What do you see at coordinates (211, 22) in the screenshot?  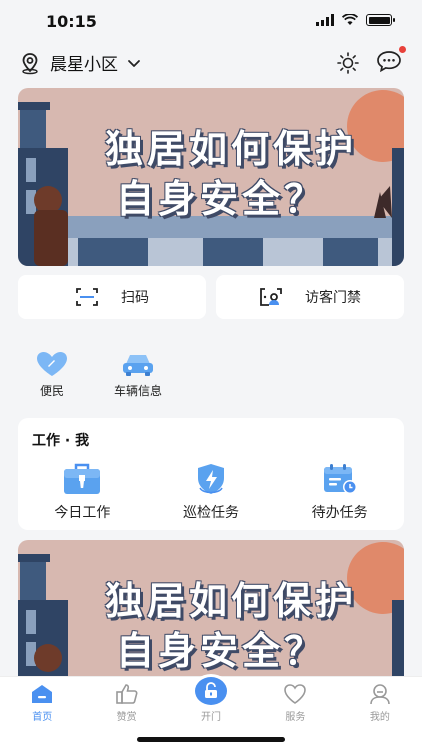 I see `status-bar: 10:15` at bounding box center [211, 22].